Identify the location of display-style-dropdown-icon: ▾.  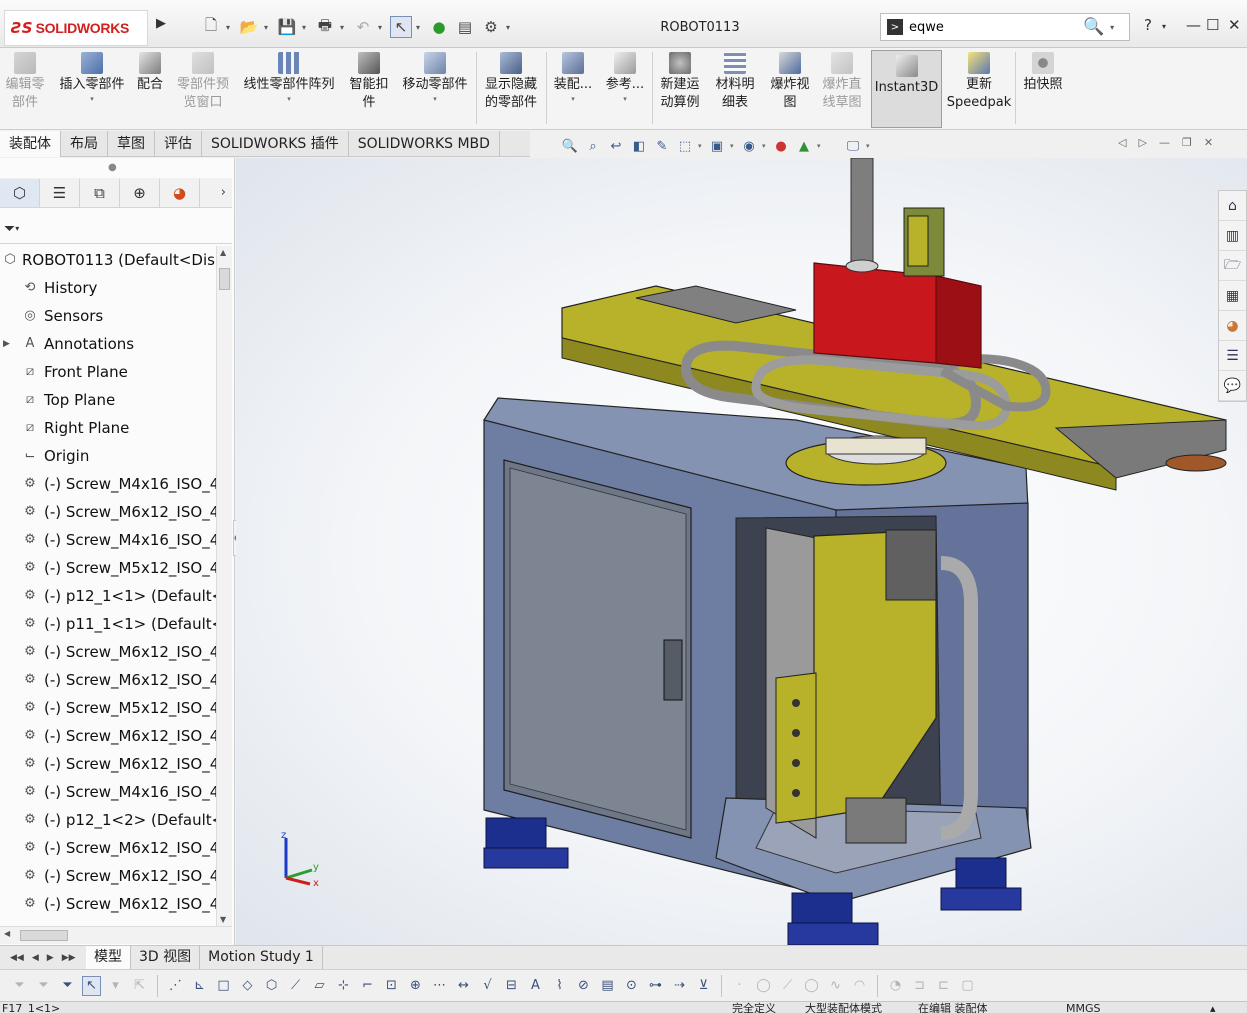
(733, 146).